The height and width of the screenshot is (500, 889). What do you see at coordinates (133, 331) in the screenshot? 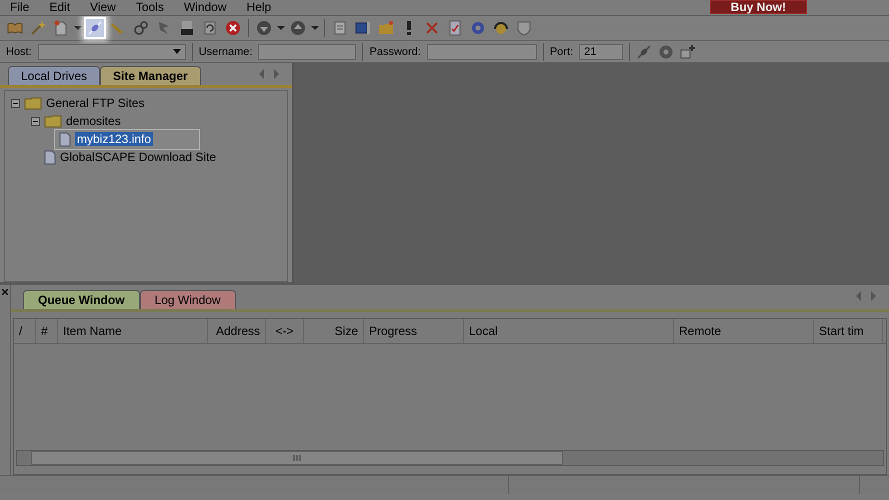
I see `column-header: Item Name` at bounding box center [133, 331].